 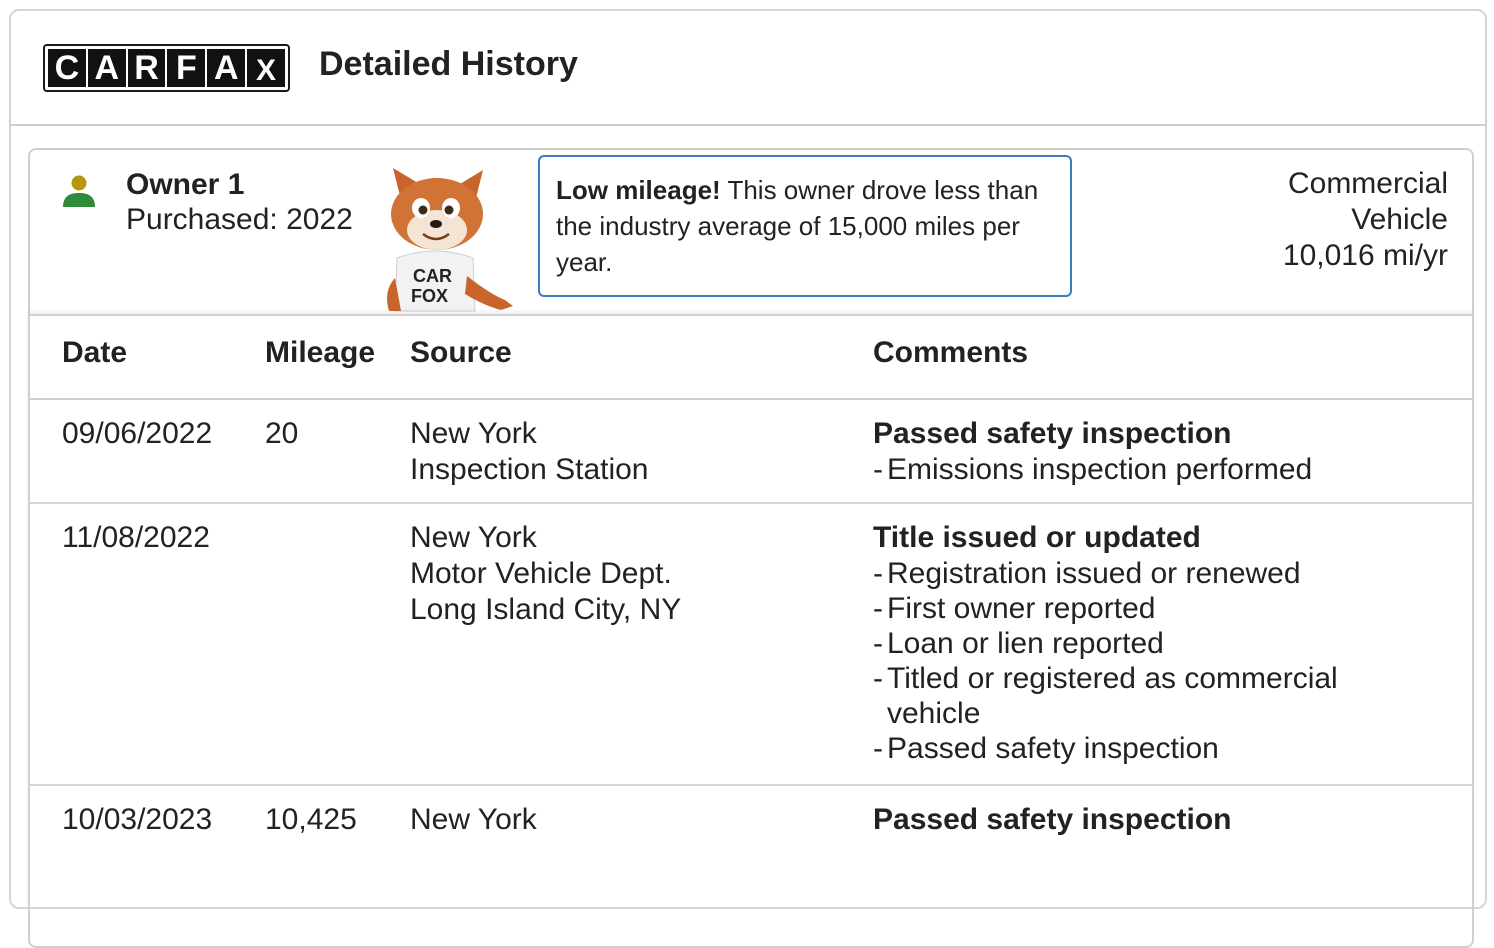 What do you see at coordinates (1014, 608) in the screenshot?
I see `comment-item: - First owner reported` at bounding box center [1014, 608].